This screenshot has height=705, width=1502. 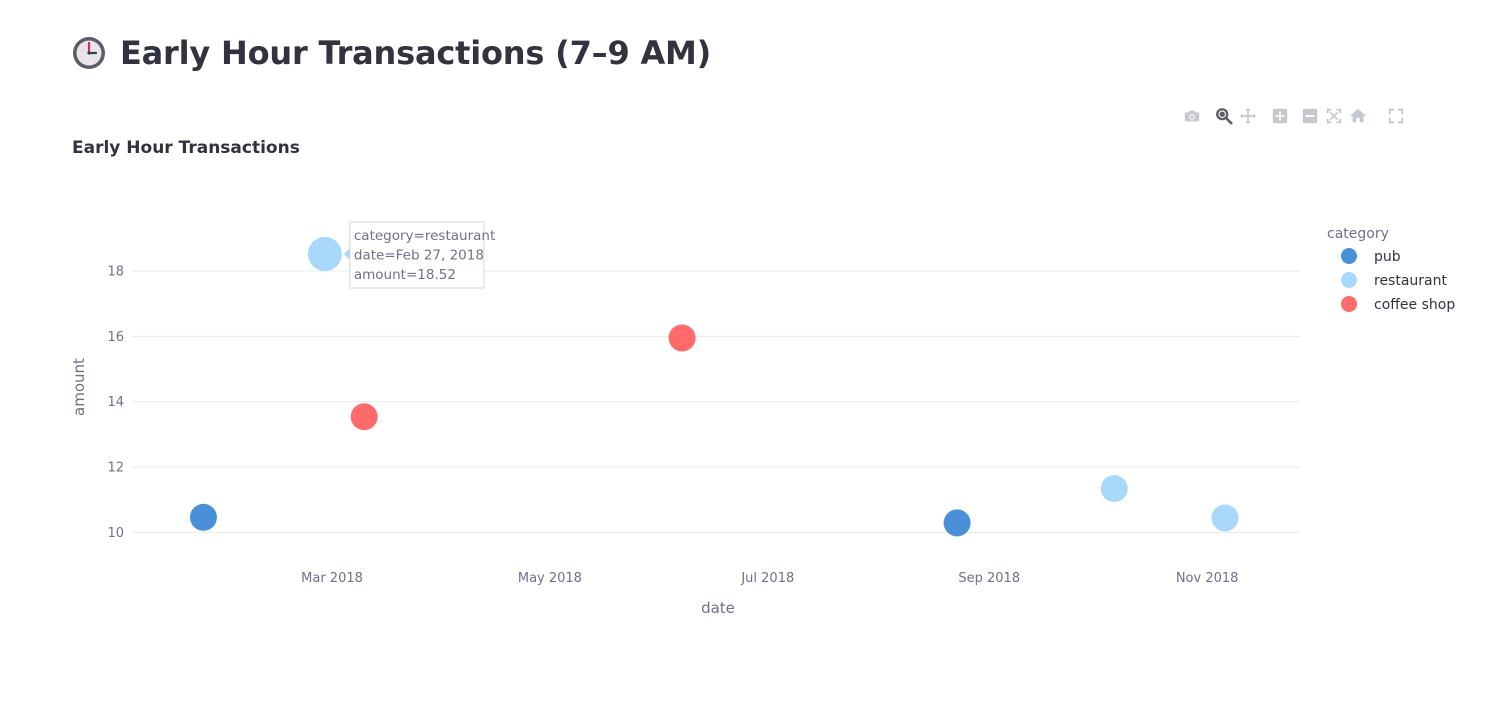 I want to click on tooltip-line: amount=18.52, so click(x=405, y=275).